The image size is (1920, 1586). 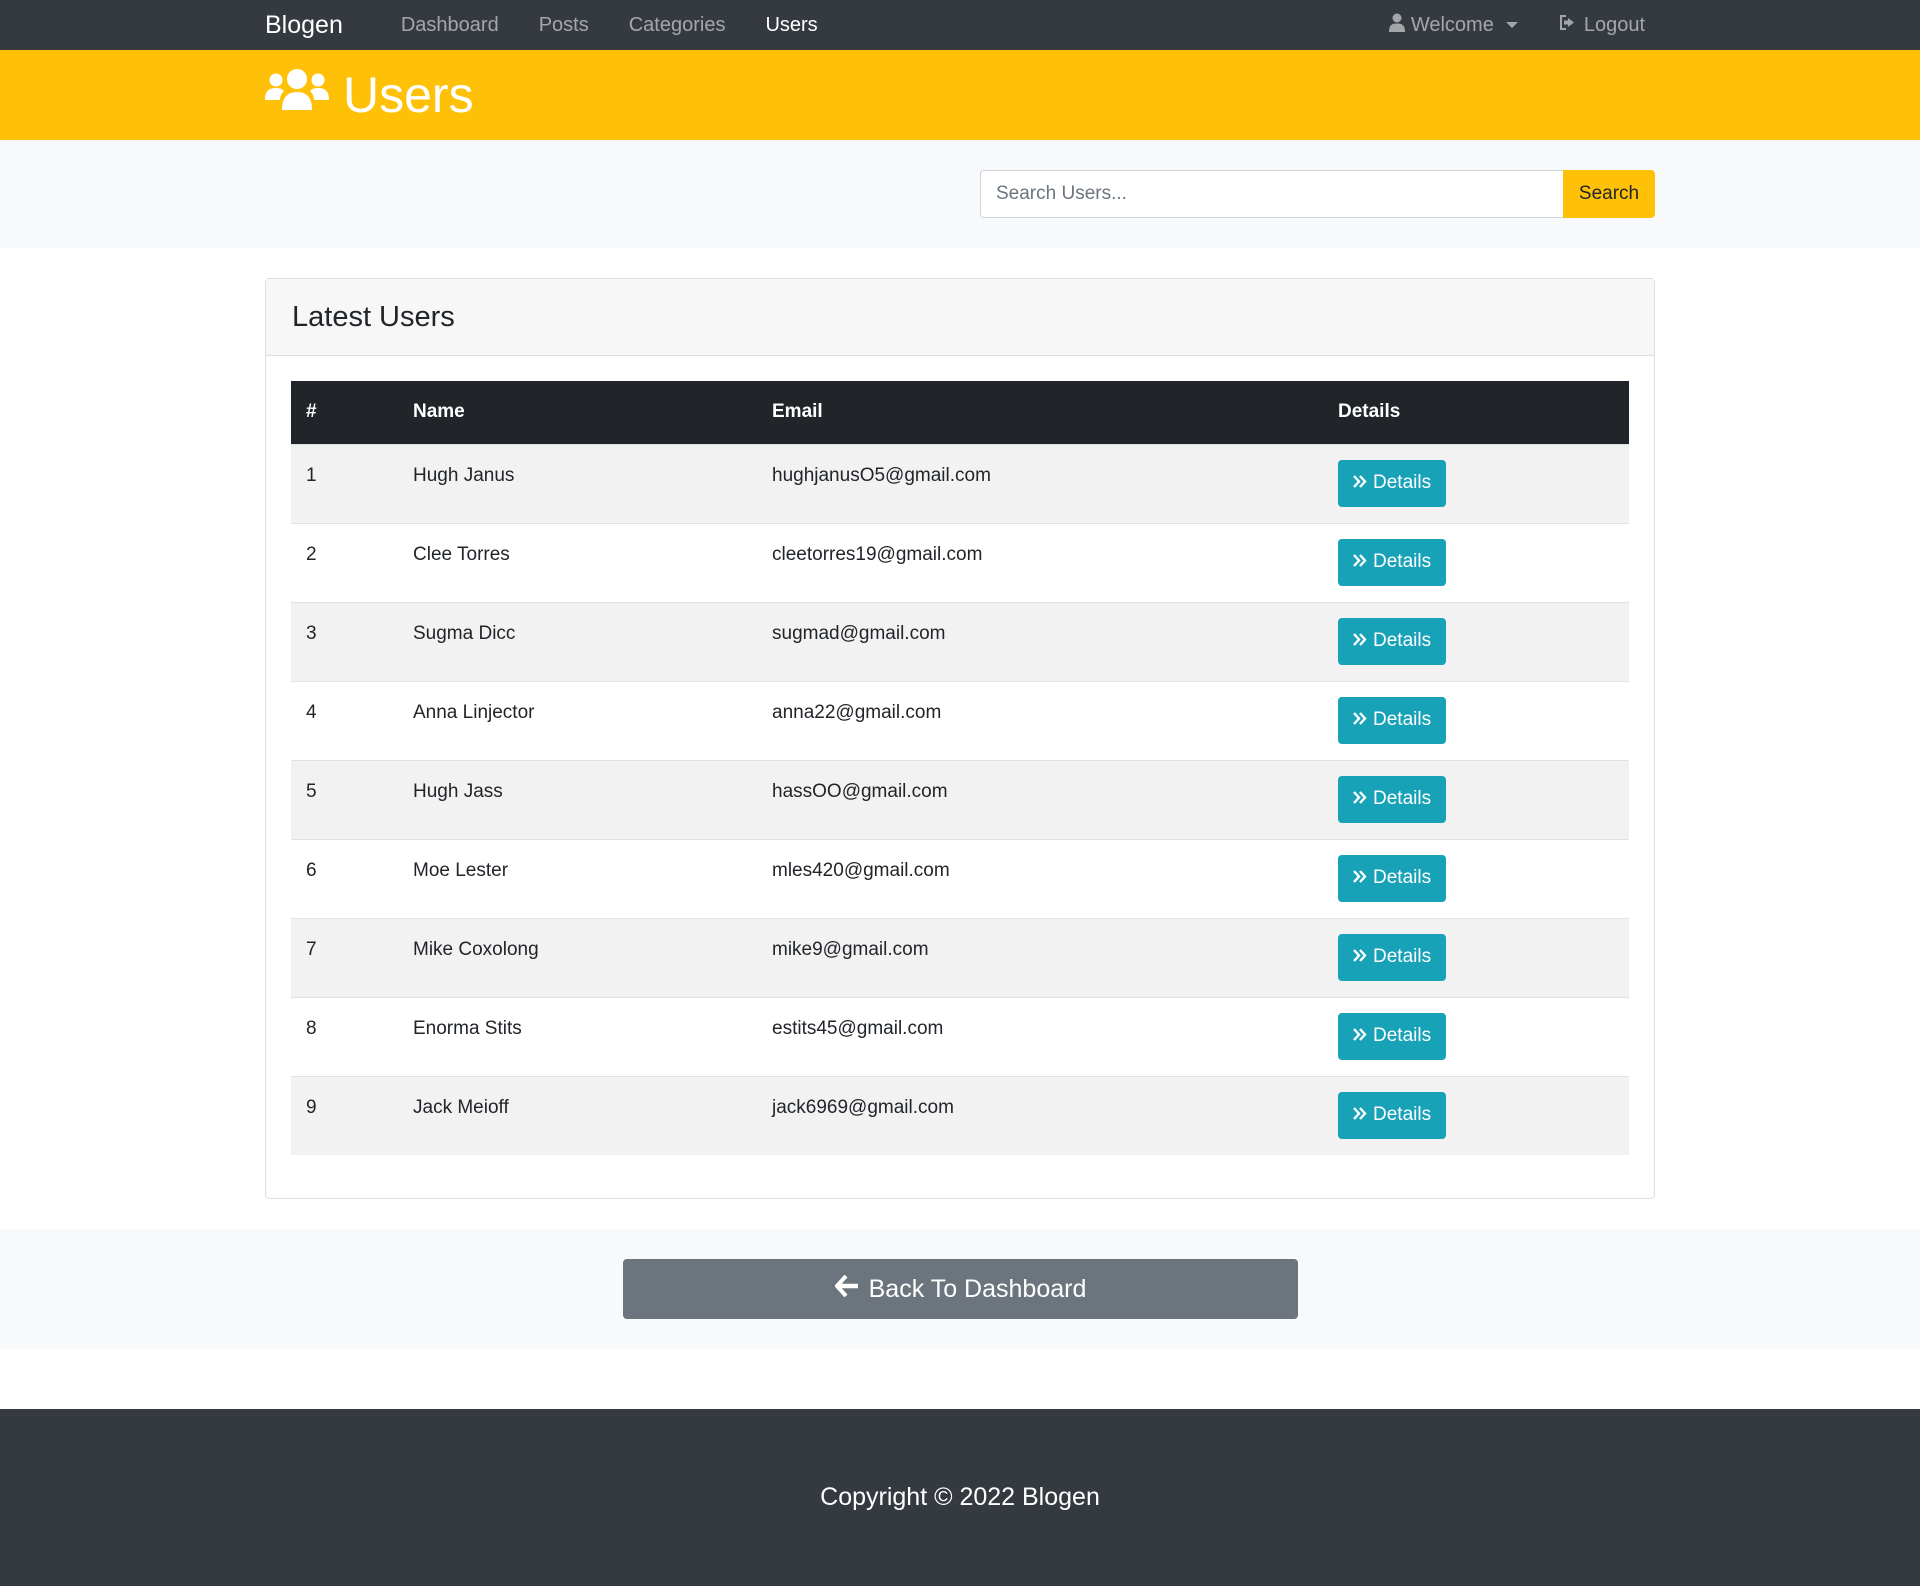 I want to click on logout-label: Logout, so click(x=1614, y=24).